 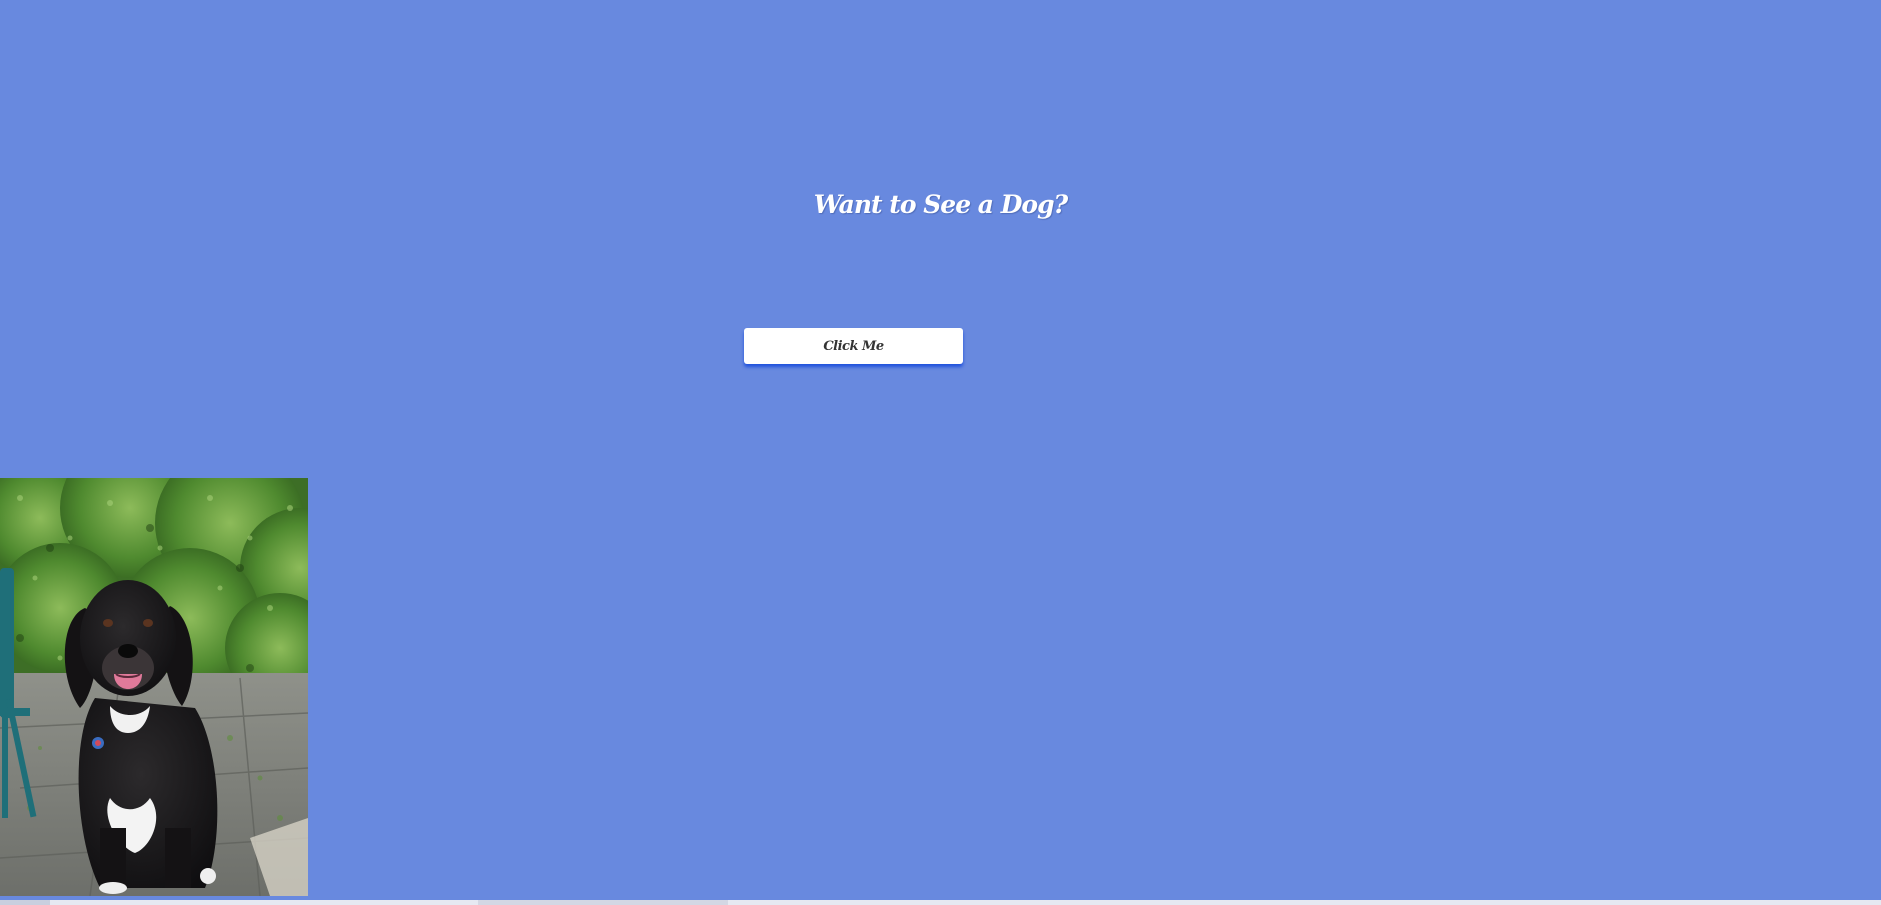 I want to click on page-title: Want to See a Dog?, so click(x=940, y=204).